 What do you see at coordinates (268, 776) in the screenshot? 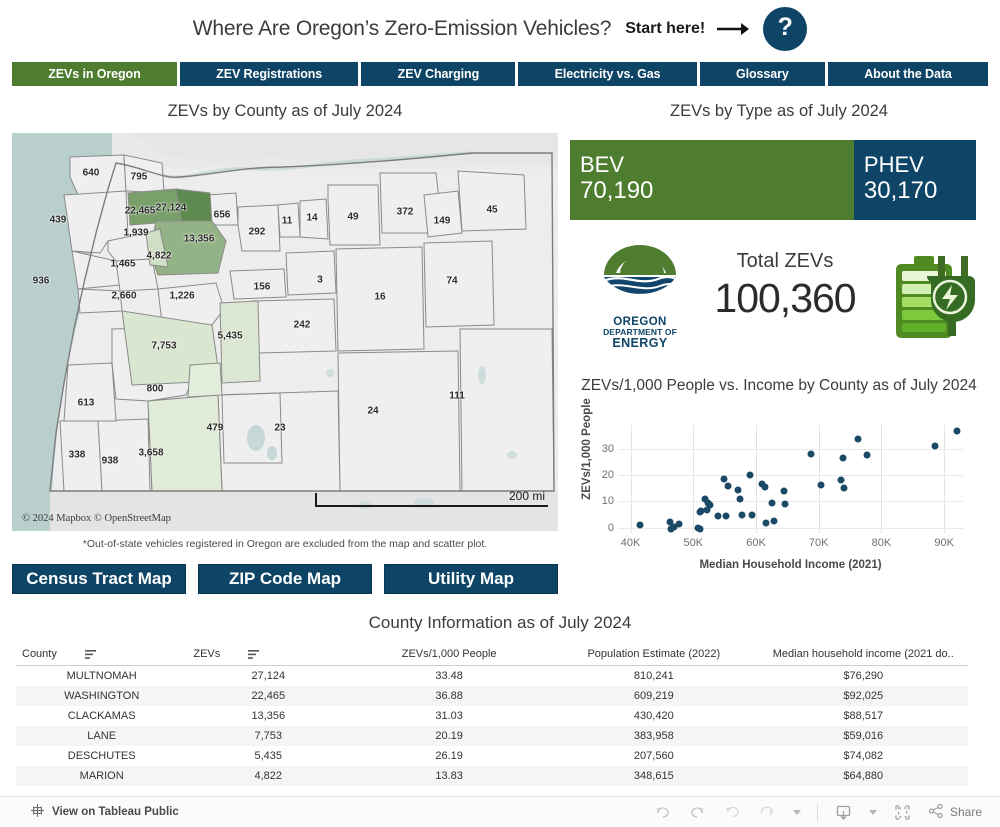
I see `cell-zevs: 4,822` at bounding box center [268, 776].